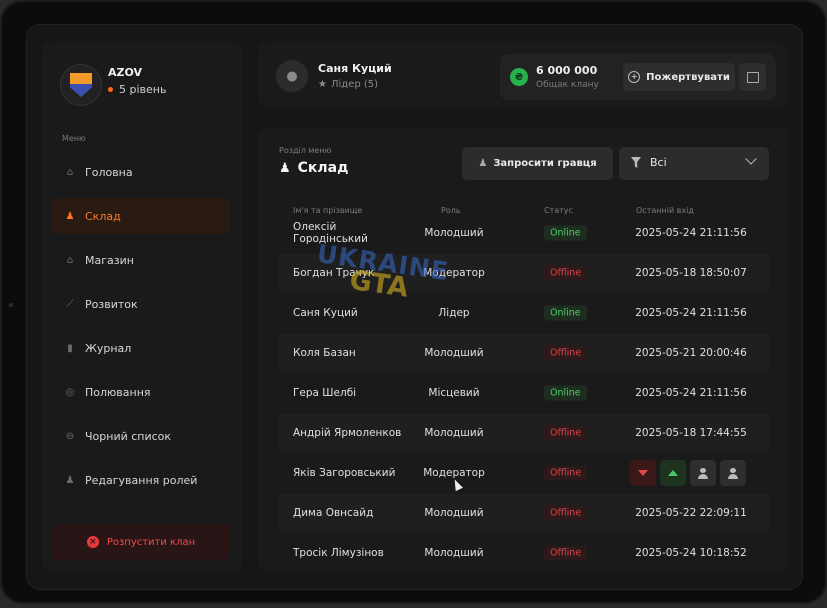  I want to click on group-icon: ♟, so click(70, 216).